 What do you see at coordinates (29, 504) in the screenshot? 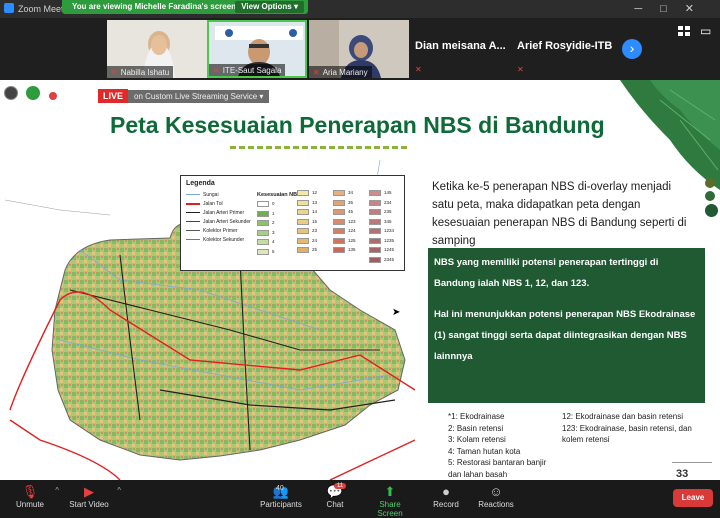
I see `unmute-label: Unmute` at bounding box center [29, 504].